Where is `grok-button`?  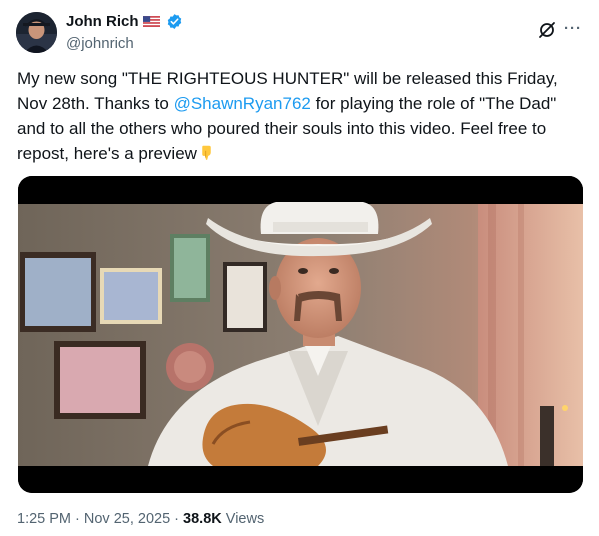 grok-button is located at coordinates (547, 30).